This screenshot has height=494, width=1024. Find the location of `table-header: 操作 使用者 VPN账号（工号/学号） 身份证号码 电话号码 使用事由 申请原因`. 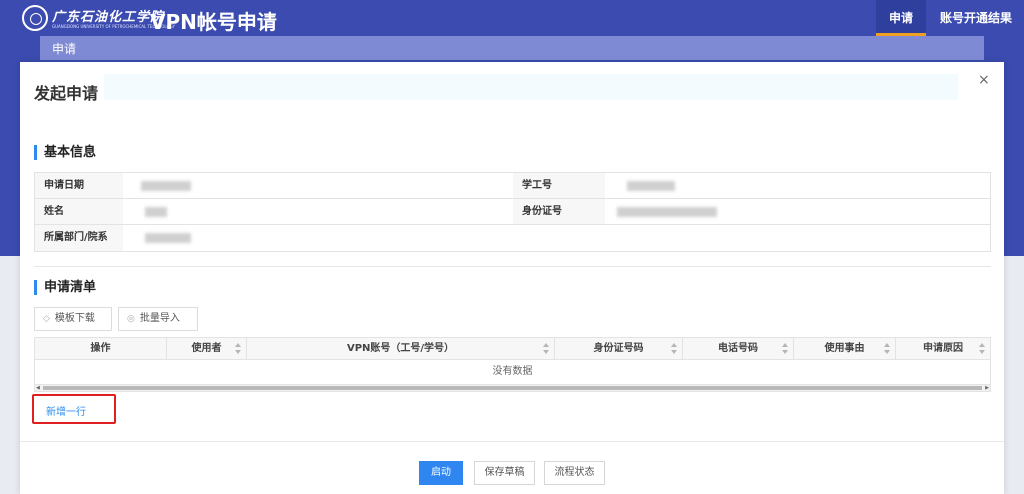

table-header: 操作 使用者 VPN账号（工号/学号） 身份证号码 电话号码 使用事由 申请原因 is located at coordinates (512, 349).